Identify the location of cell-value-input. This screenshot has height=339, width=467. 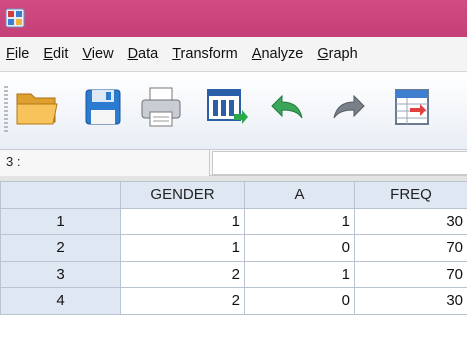
(339, 163).